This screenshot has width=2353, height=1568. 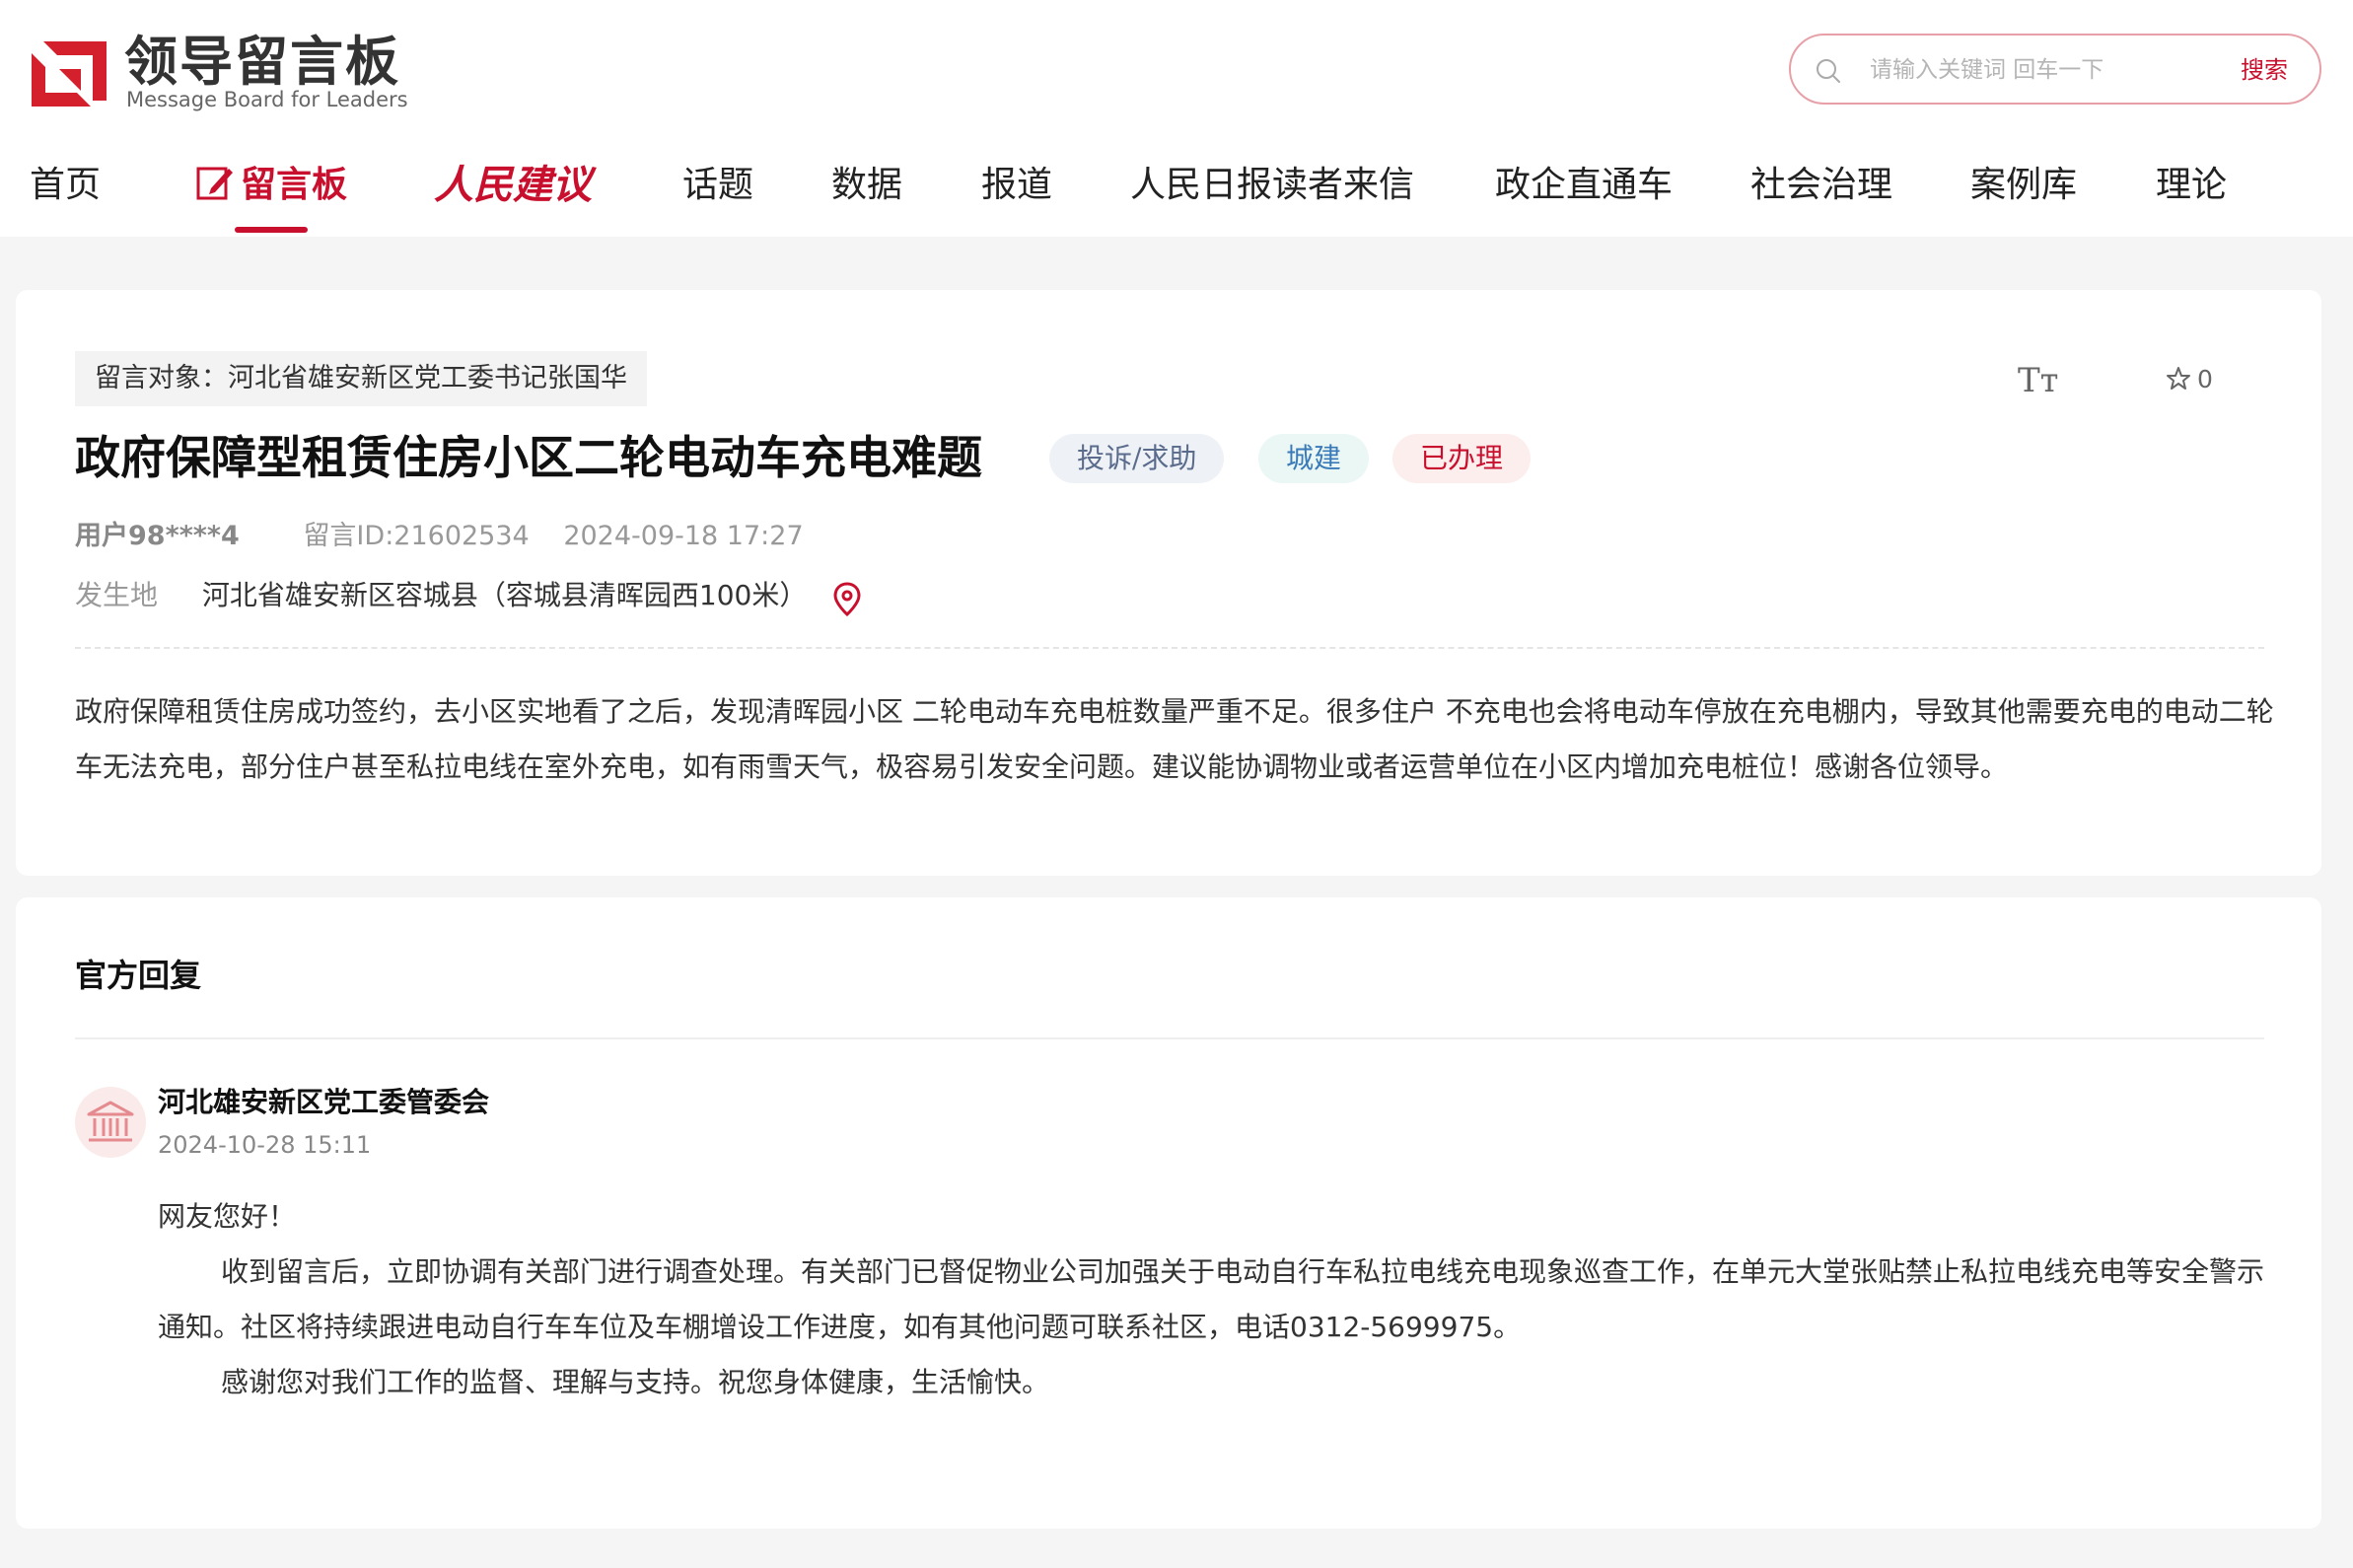 I want to click on avatar, so click(x=111, y=1122).